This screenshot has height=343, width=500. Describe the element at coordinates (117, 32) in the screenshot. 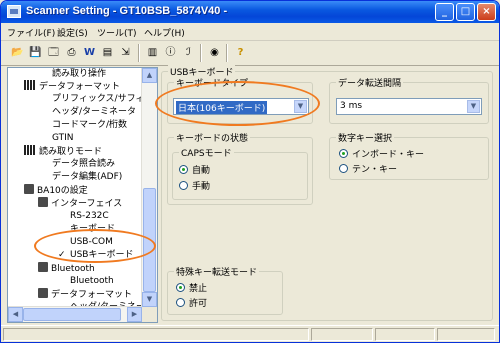

I see `menu-tools: ツール(T)` at that location.